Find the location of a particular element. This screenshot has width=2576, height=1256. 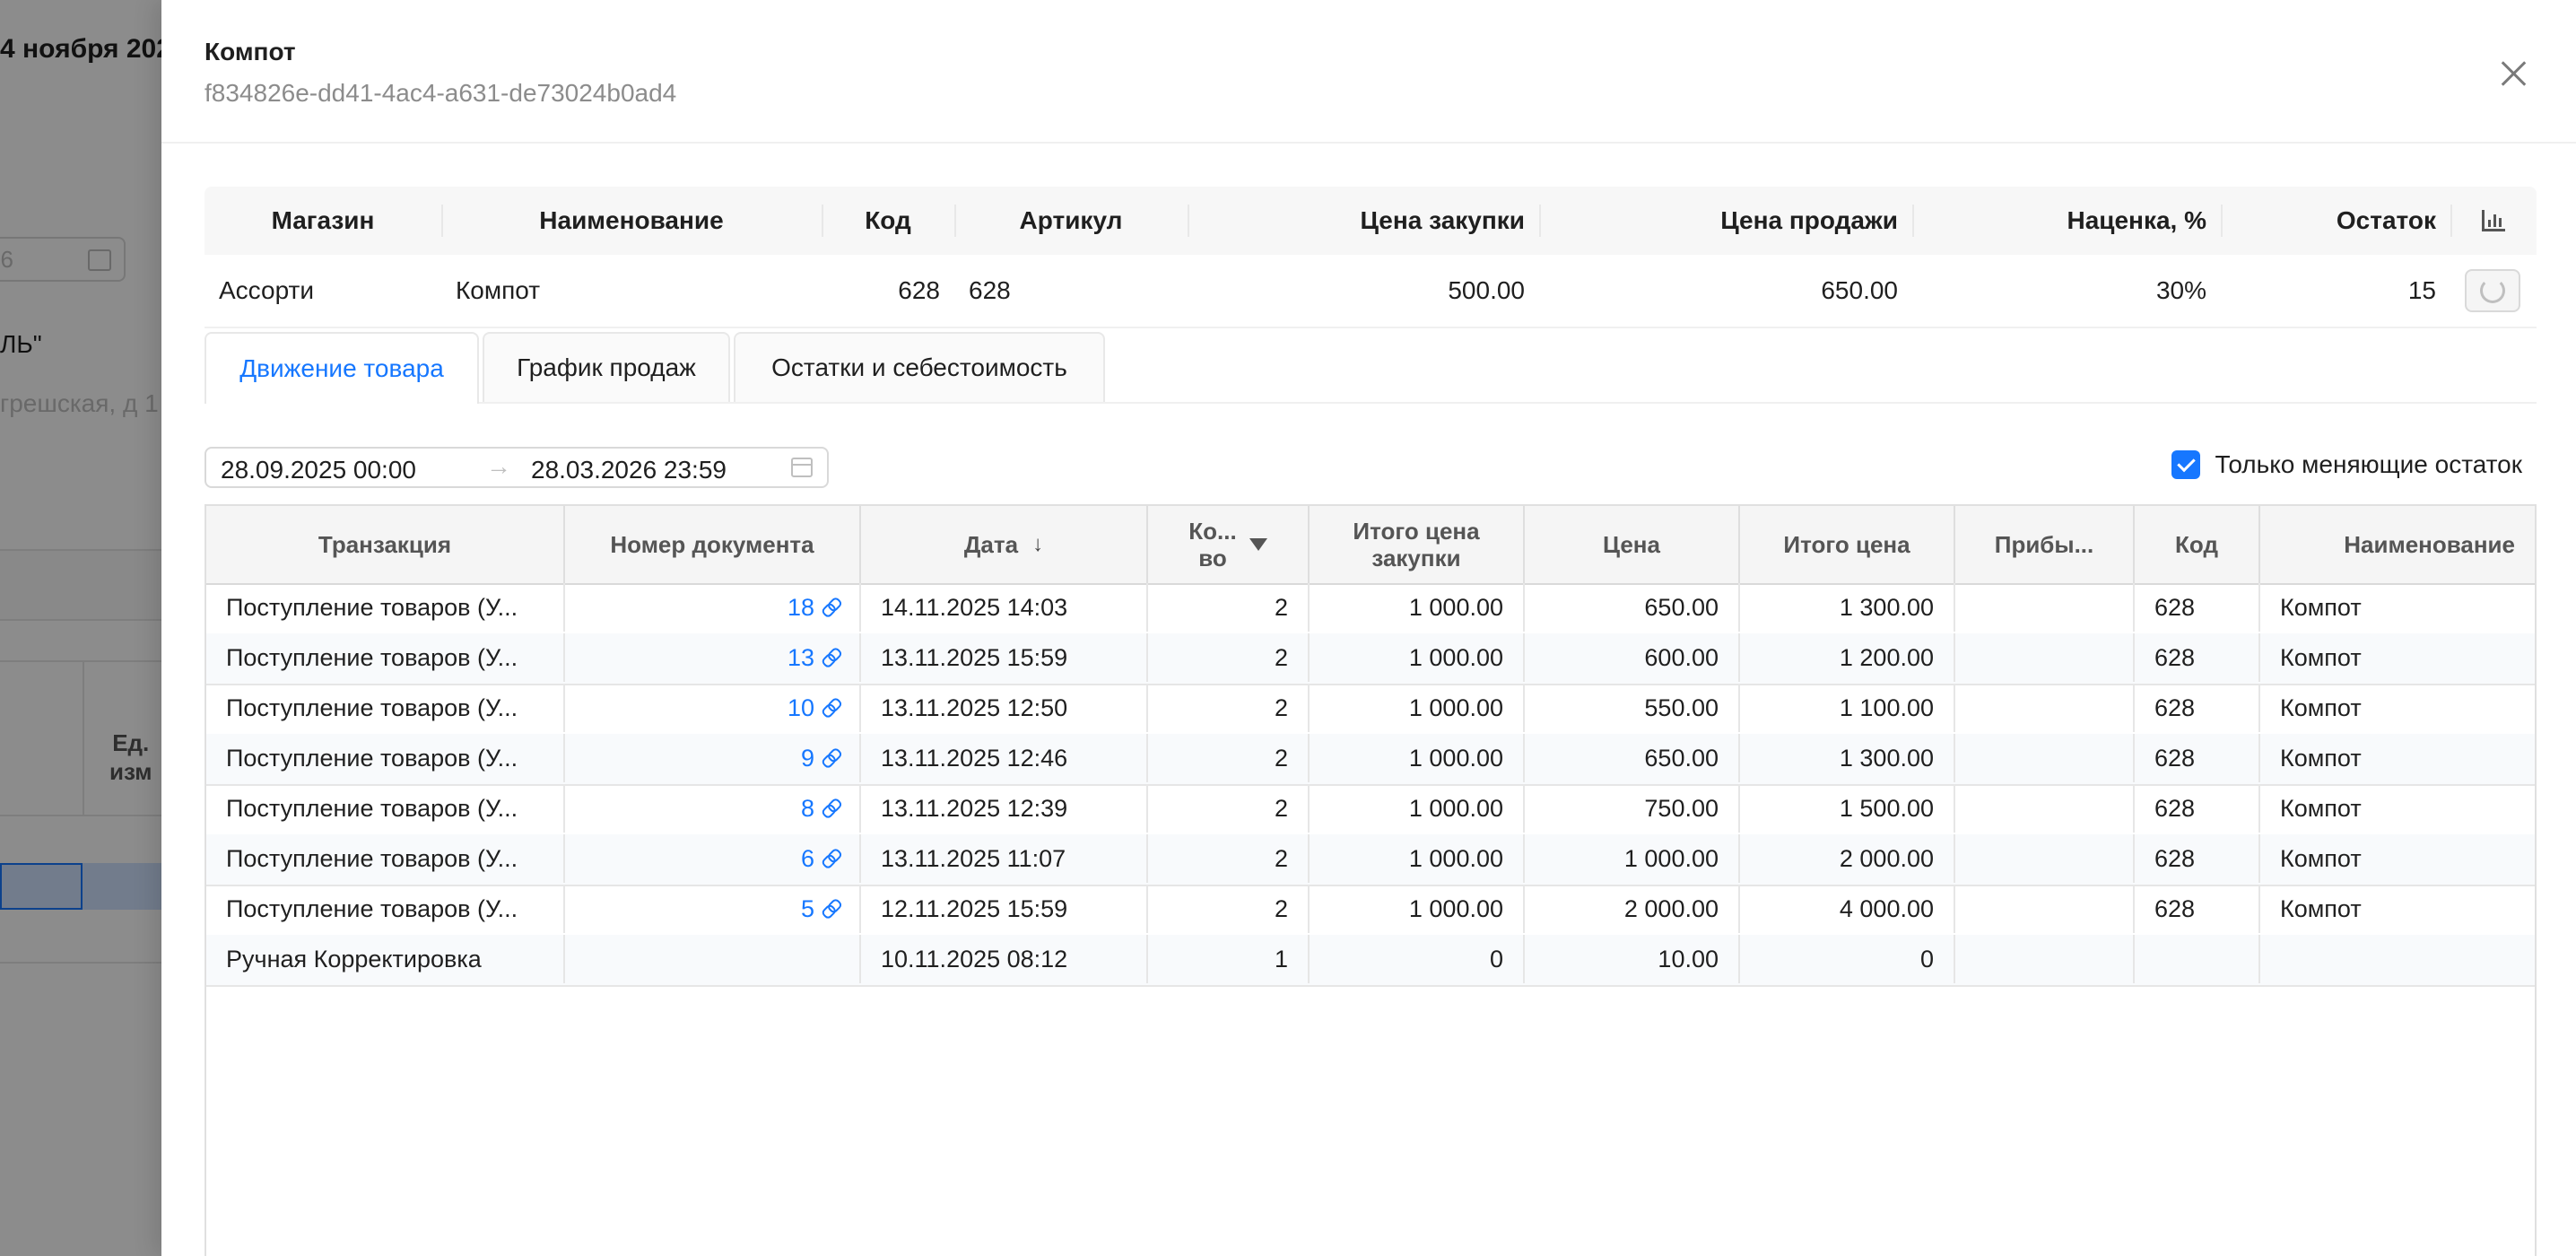

cell-total-price: 2 000.00 is located at coordinates (1847, 858).